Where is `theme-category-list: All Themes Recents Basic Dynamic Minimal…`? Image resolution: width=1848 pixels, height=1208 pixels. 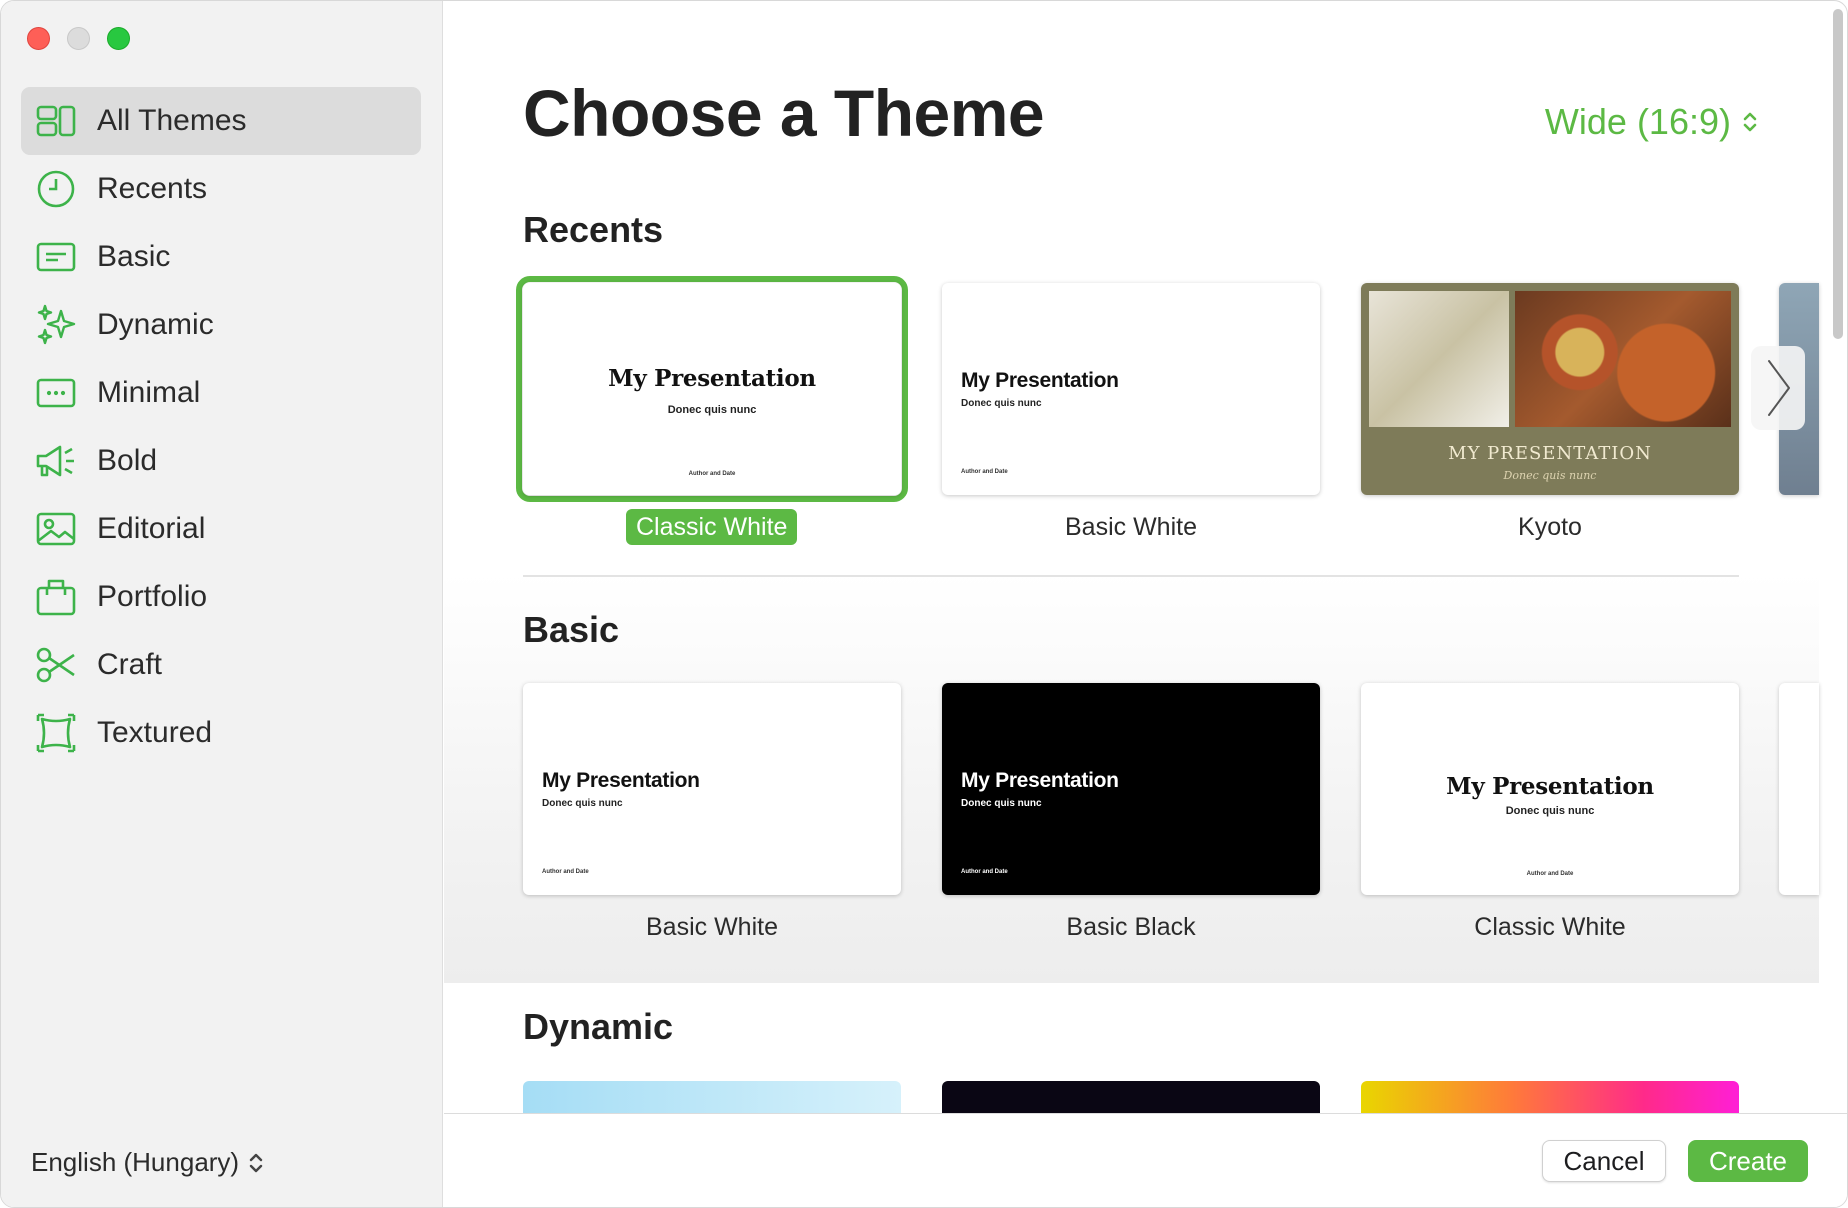 theme-category-list: All Themes Recents Basic Dynamic Minimal… is located at coordinates (221, 427).